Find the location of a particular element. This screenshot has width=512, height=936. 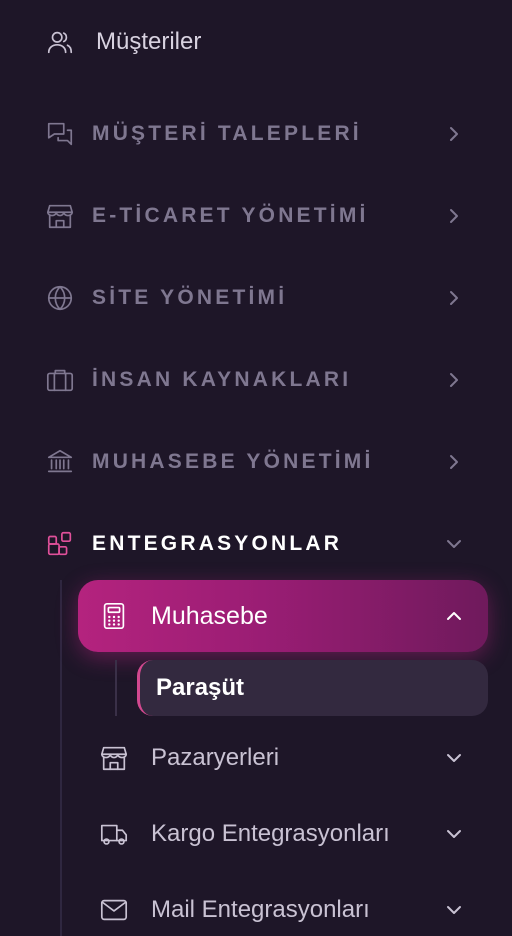

section-label: E-TİCARET YÖNETİMİ is located at coordinates (230, 215).